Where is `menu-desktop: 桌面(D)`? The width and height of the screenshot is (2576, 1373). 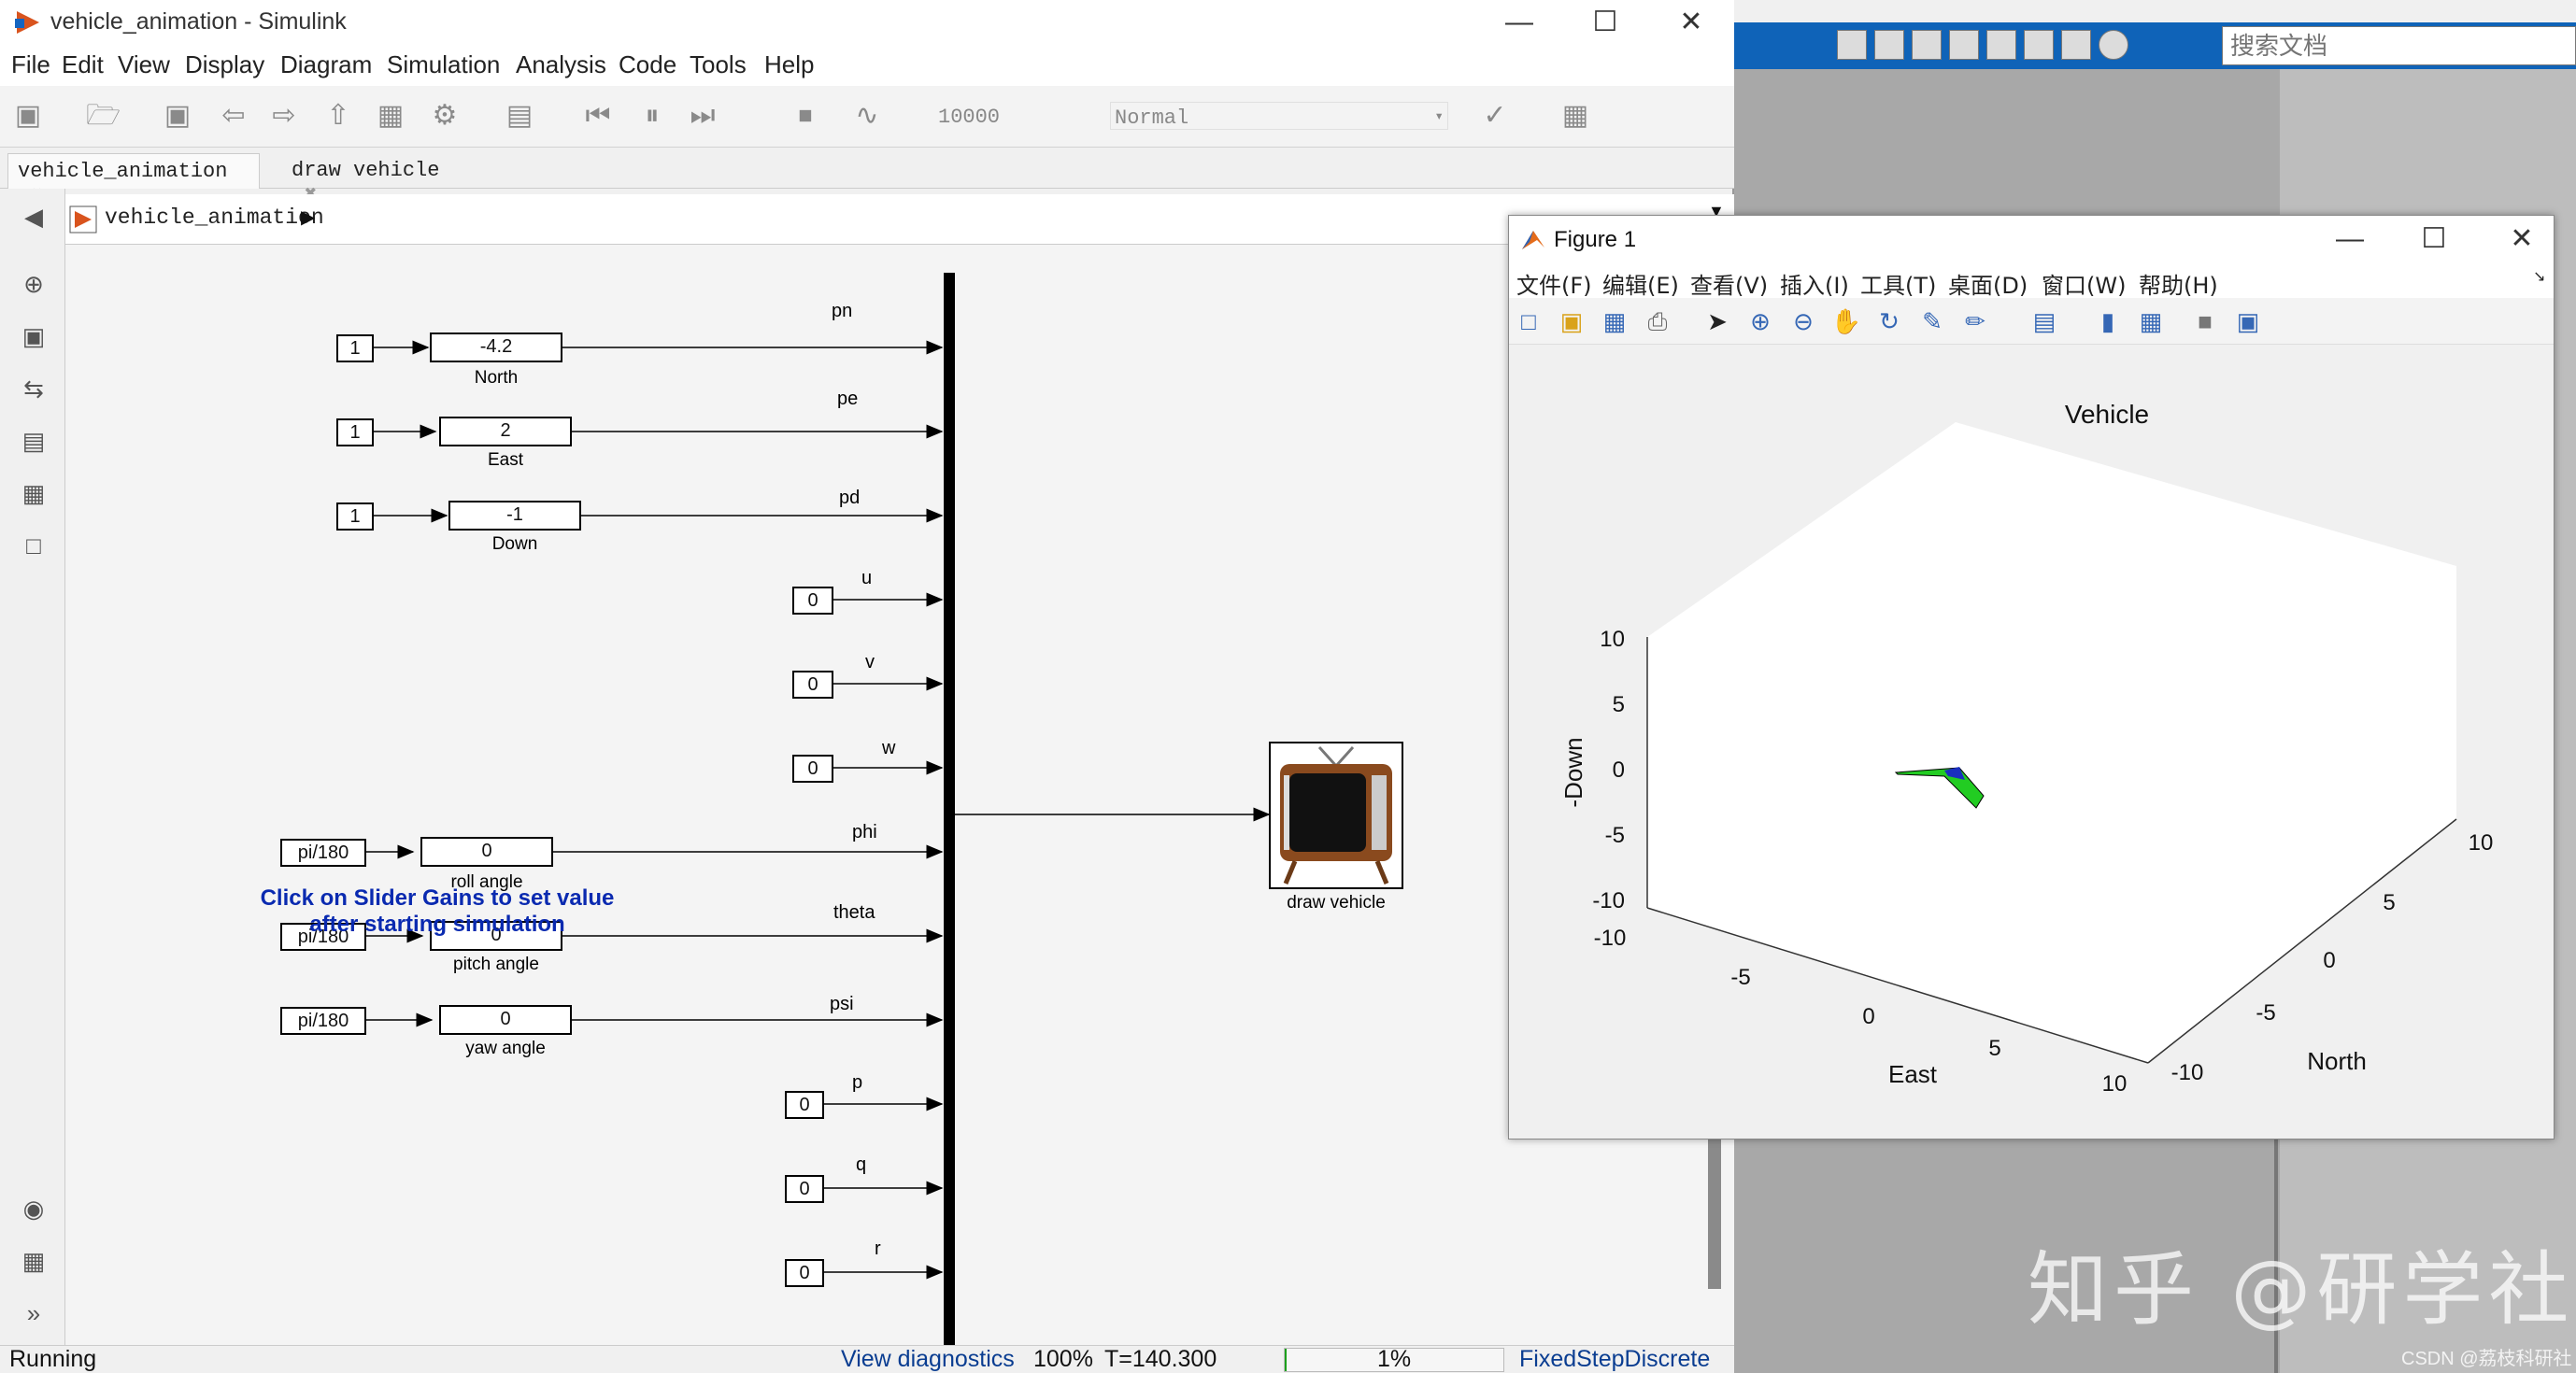 menu-desktop: 桌面(D) is located at coordinates (1988, 283).